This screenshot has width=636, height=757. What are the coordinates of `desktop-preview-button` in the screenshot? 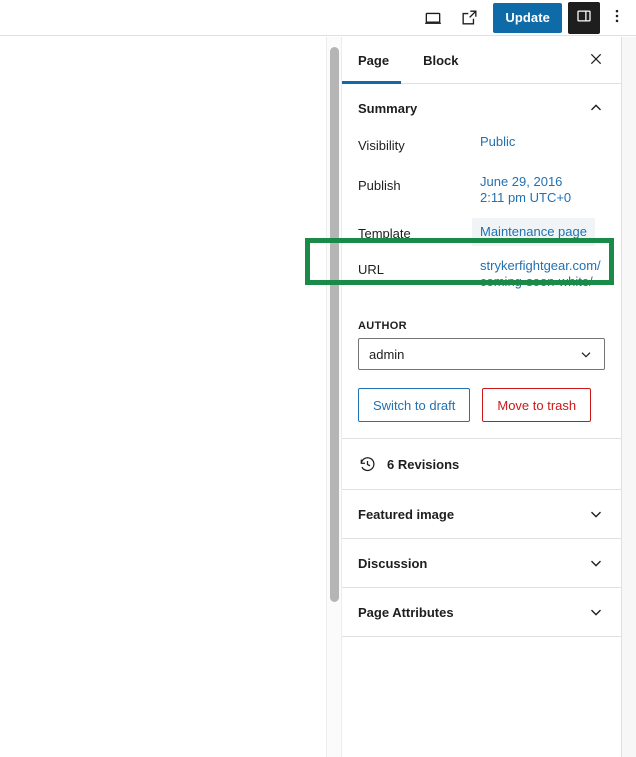 It's located at (433, 18).